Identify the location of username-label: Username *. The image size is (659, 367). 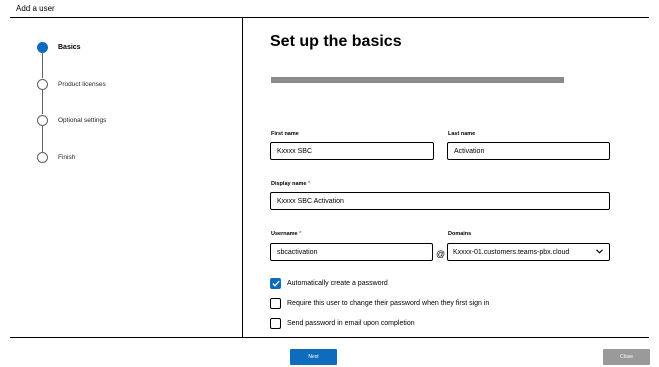
(286, 234).